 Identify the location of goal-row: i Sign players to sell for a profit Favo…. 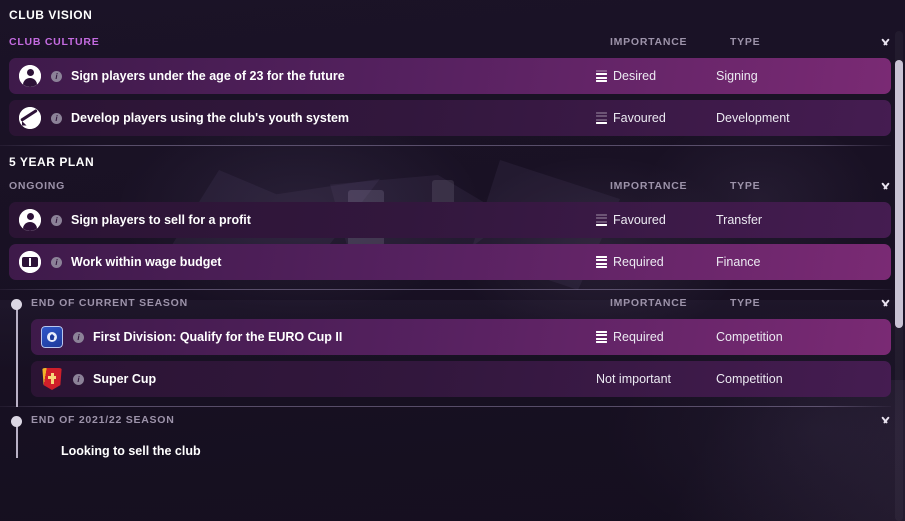
(450, 220).